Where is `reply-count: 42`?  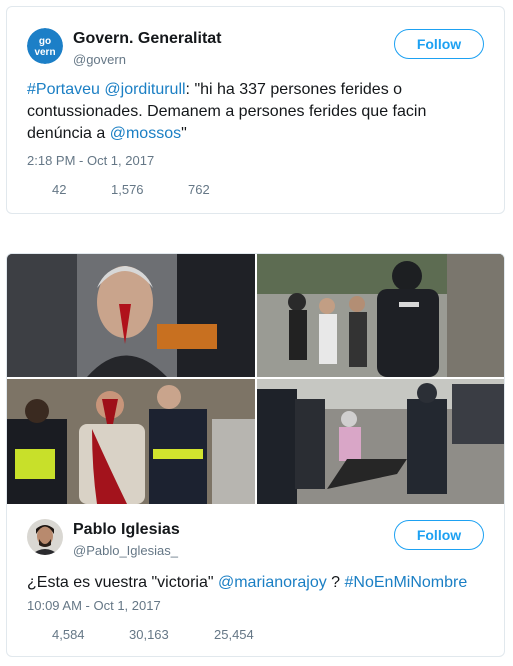
reply-count: 42 is located at coordinates (59, 189).